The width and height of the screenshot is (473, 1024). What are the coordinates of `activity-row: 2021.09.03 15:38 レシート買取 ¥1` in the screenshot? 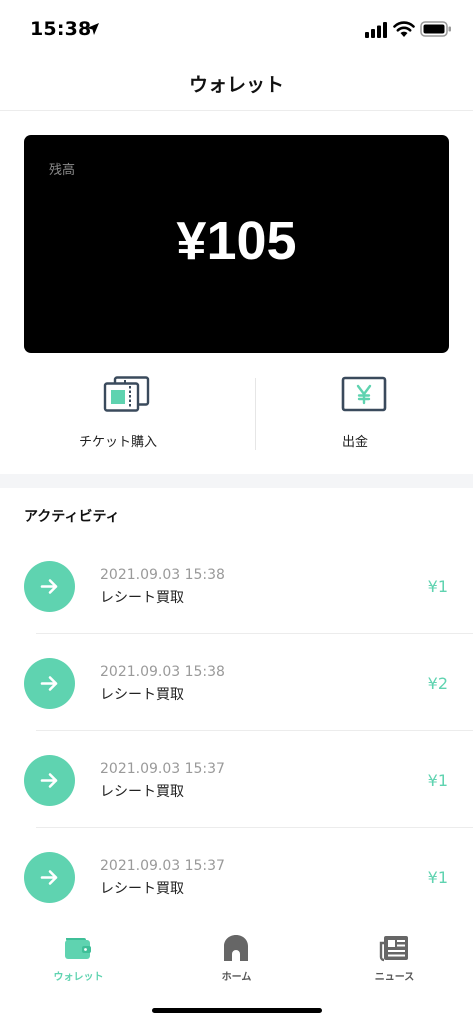 It's located at (236, 585).